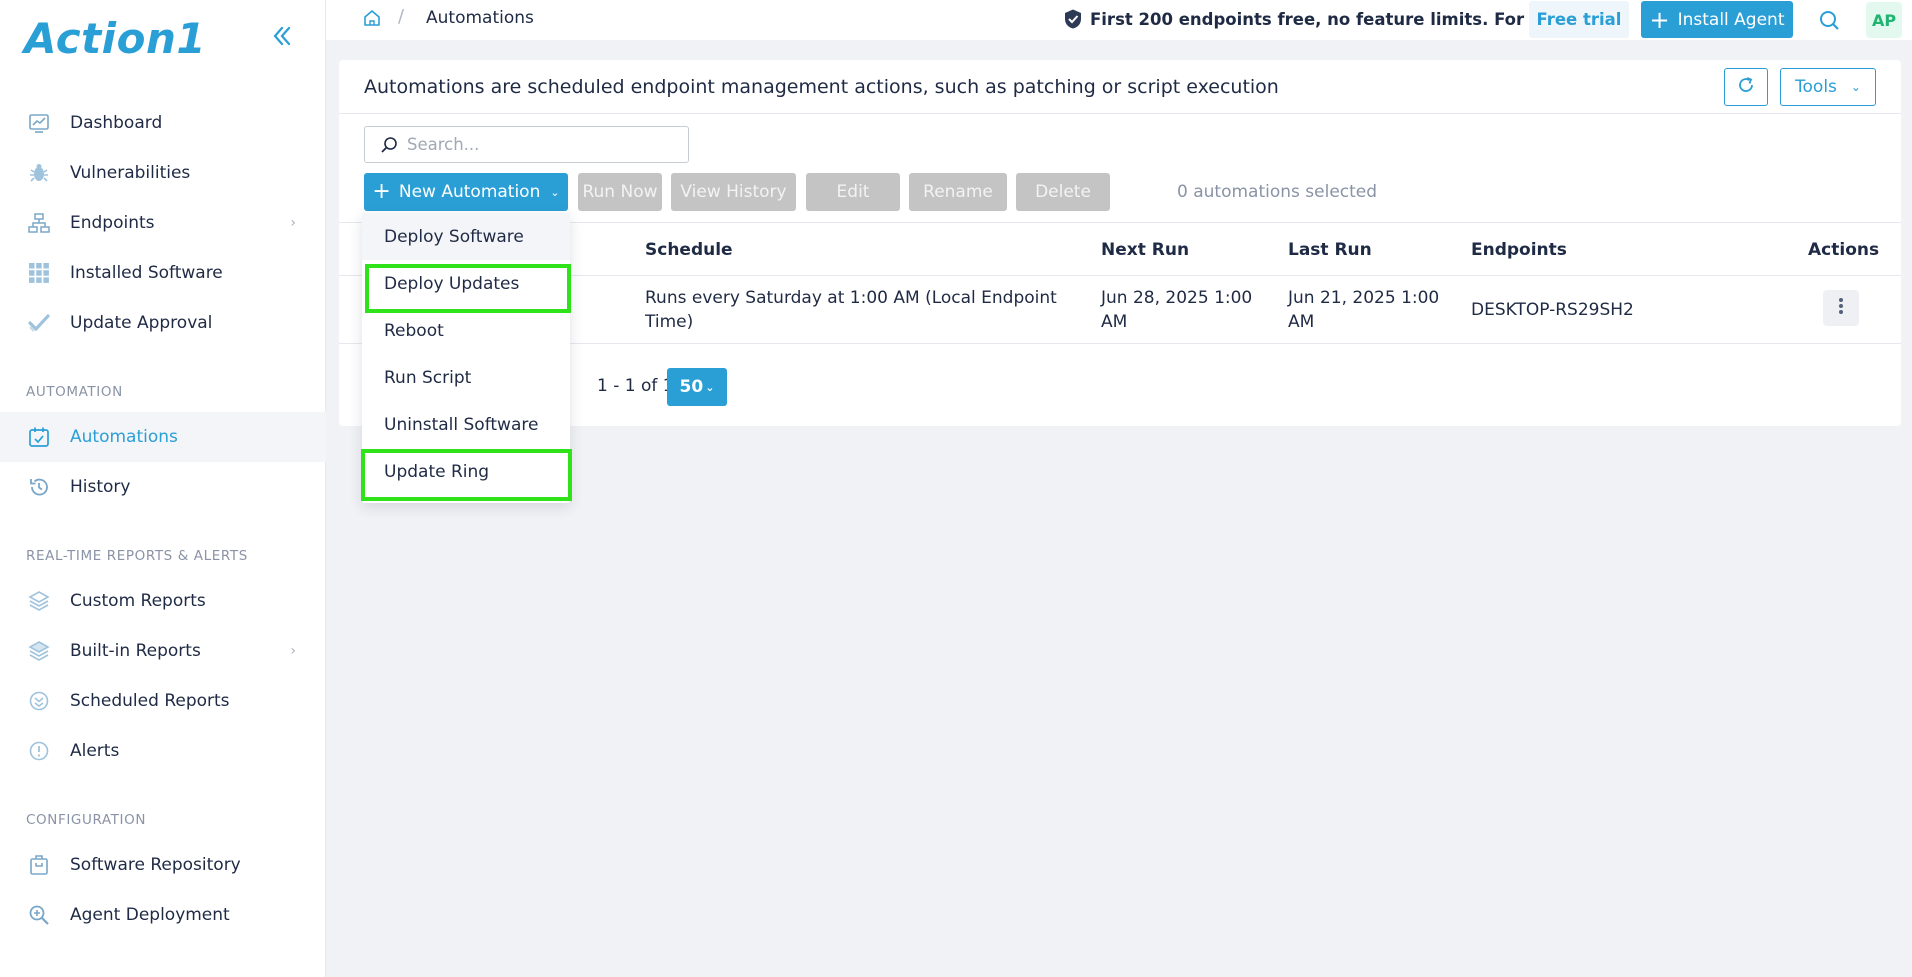 The height and width of the screenshot is (977, 1912). Describe the element at coordinates (1363, 310) in the screenshot. I see `last-run-cell: Jun 21, 2025 1:00 AM` at that location.